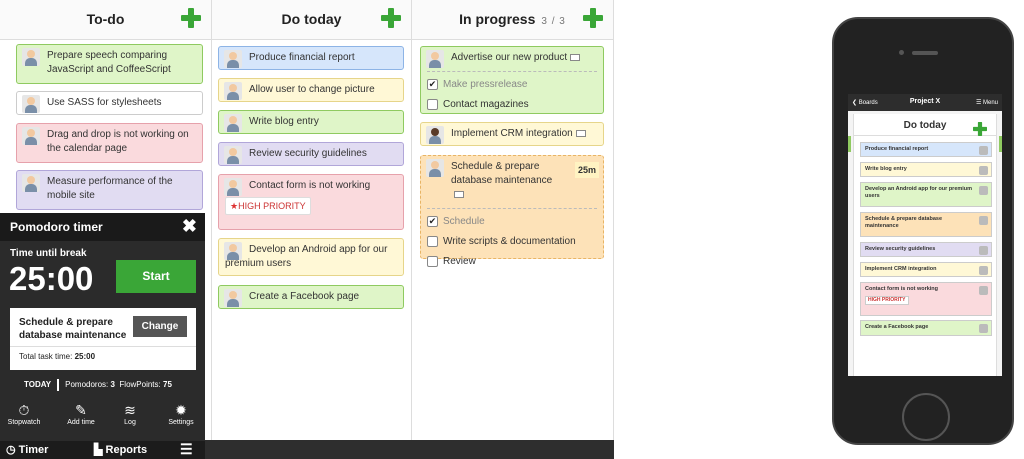 The height and width of the screenshot is (459, 1024). What do you see at coordinates (98, 385) in the screenshot?
I see `today-stats: TODAY Pomodoros: 3 FlowPoints: 75` at bounding box center [98, 385].